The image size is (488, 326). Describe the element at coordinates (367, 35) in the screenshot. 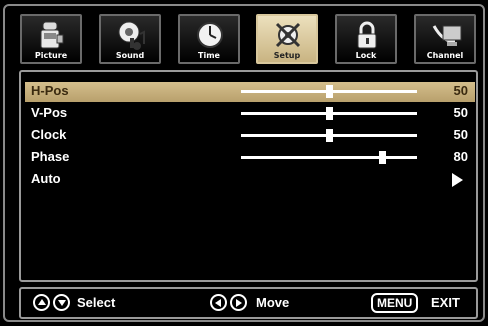

I see `padlock-icon` at that location.